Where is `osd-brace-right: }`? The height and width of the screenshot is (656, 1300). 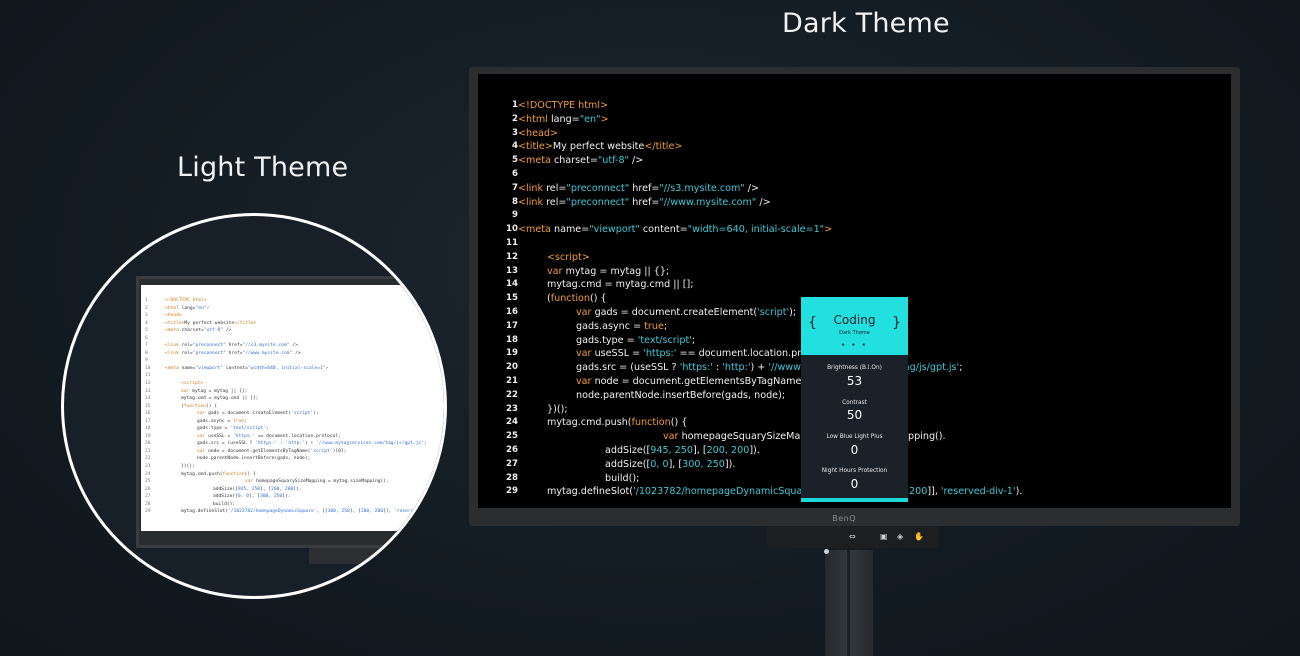
osd-brace-right: } is located at coordinates (896, 323).